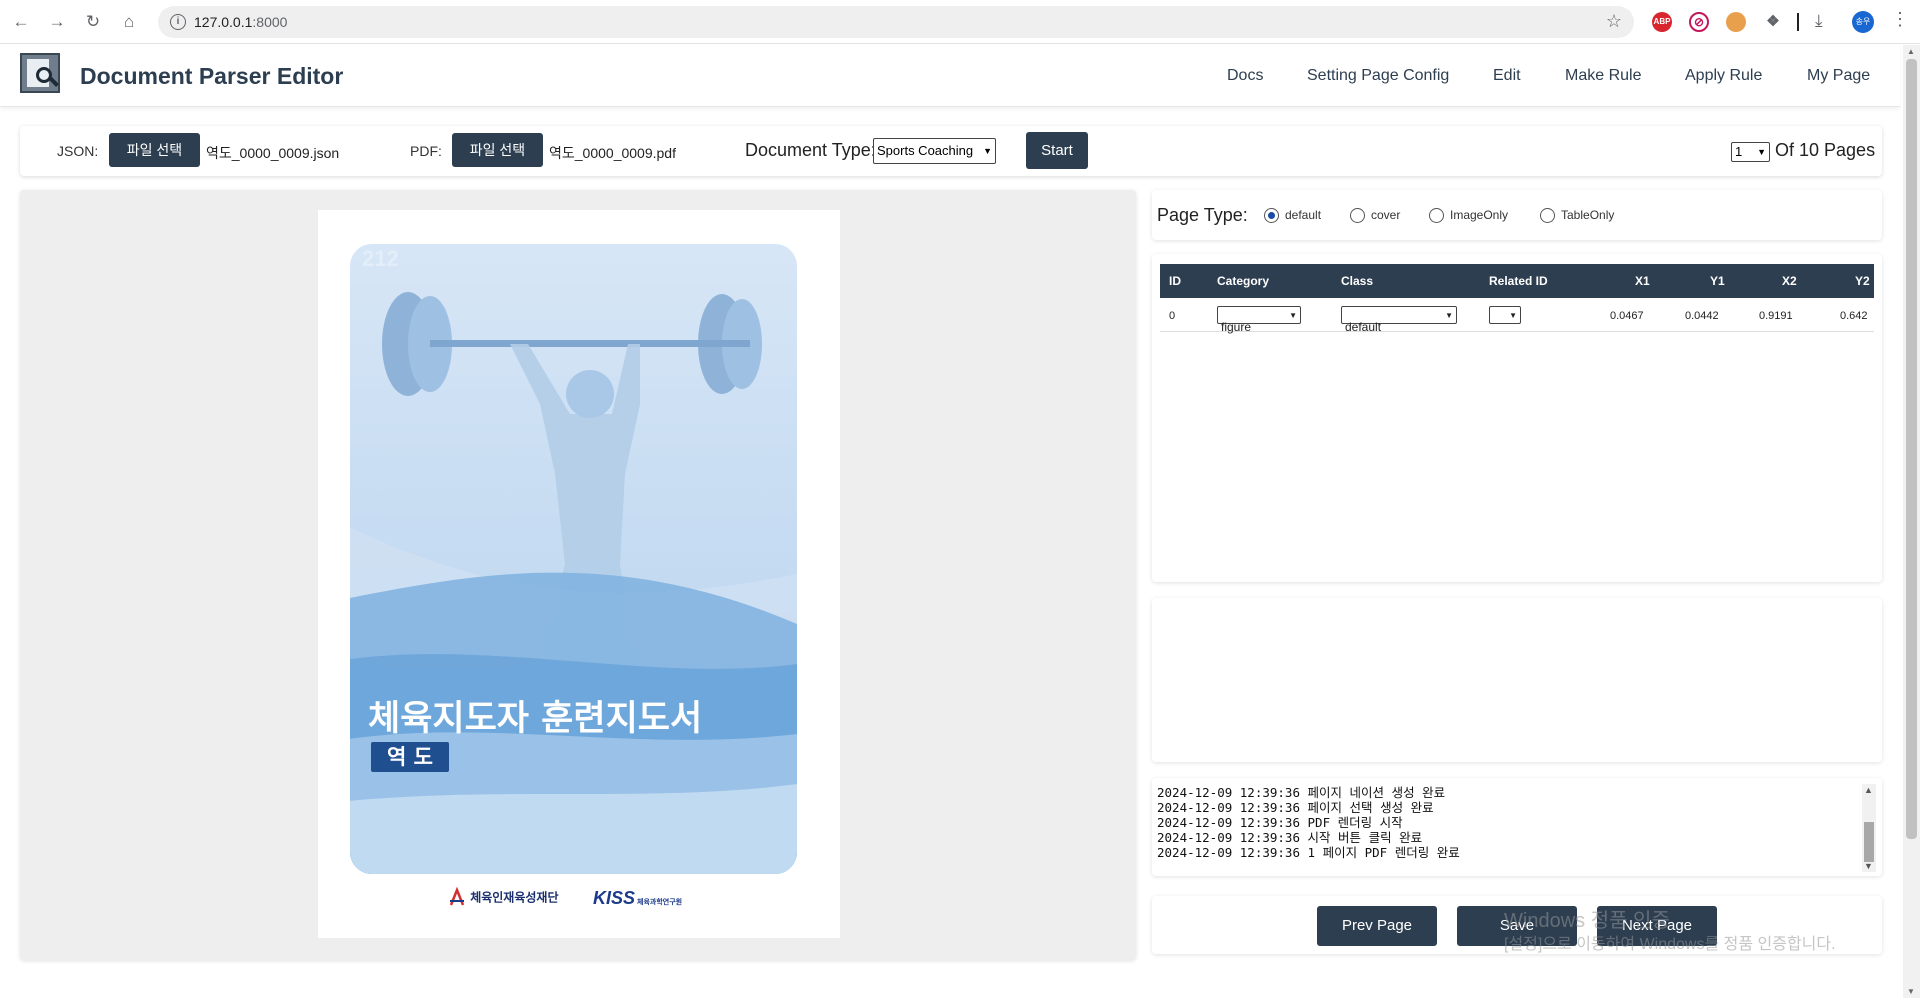 This screenshot has width=1920, height=998. Describe the element at coordinates (78, 151) in the screenshot. I see `json-label: JSON:` at that location.